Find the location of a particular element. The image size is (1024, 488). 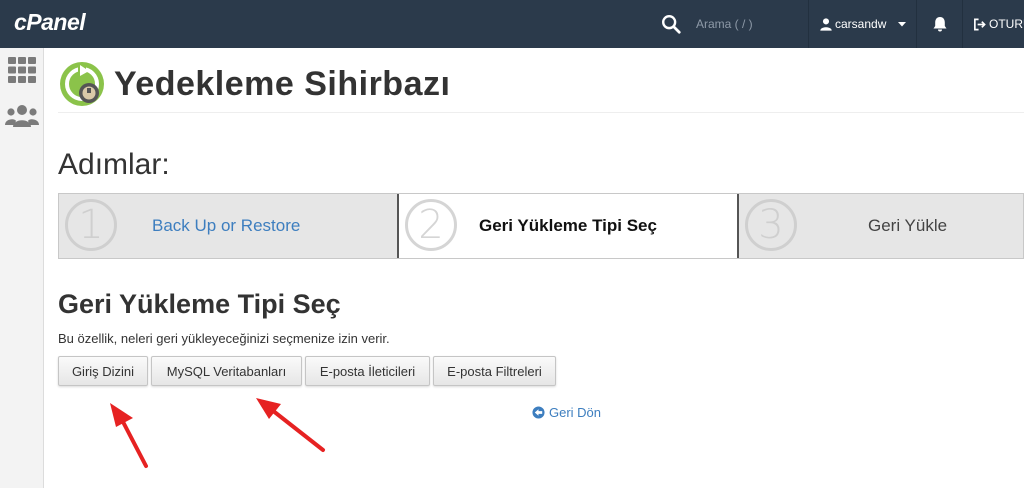

mysql-databases-button: MySQL Veritabanları is located at coordinates (226, 371).